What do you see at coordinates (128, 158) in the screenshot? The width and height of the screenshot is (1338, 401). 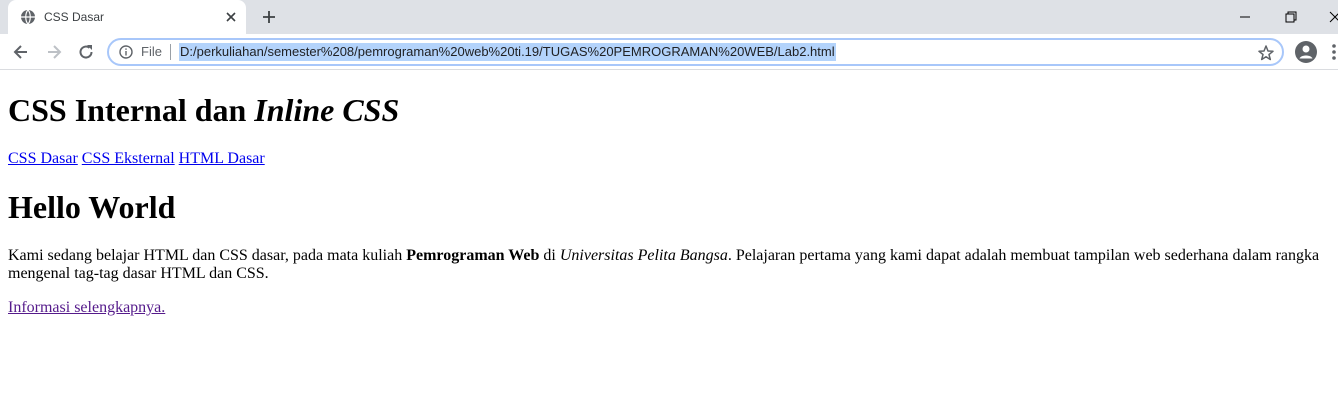 I see `link-css-eksternal: CSS Eksternal` at bounding box center [128, 158].